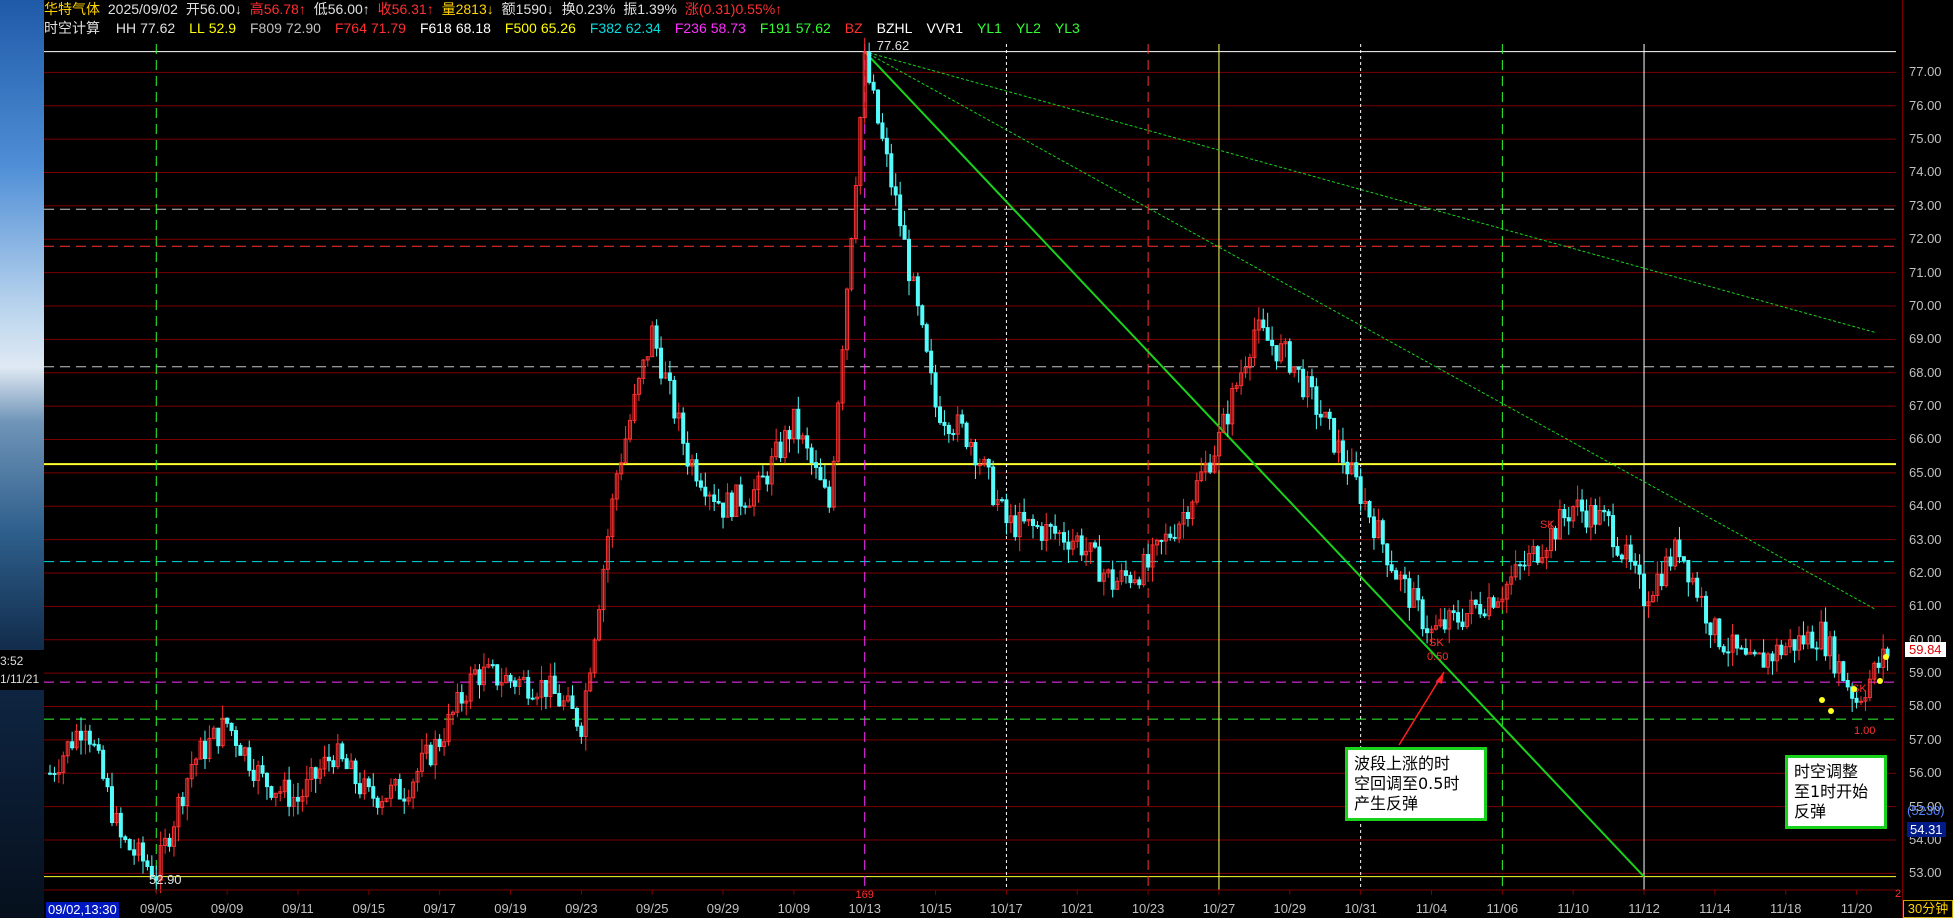  Describe the element at coordinates (625, 28) in the screenshot. I see `indicator-f382: F382 62.34` at that location.